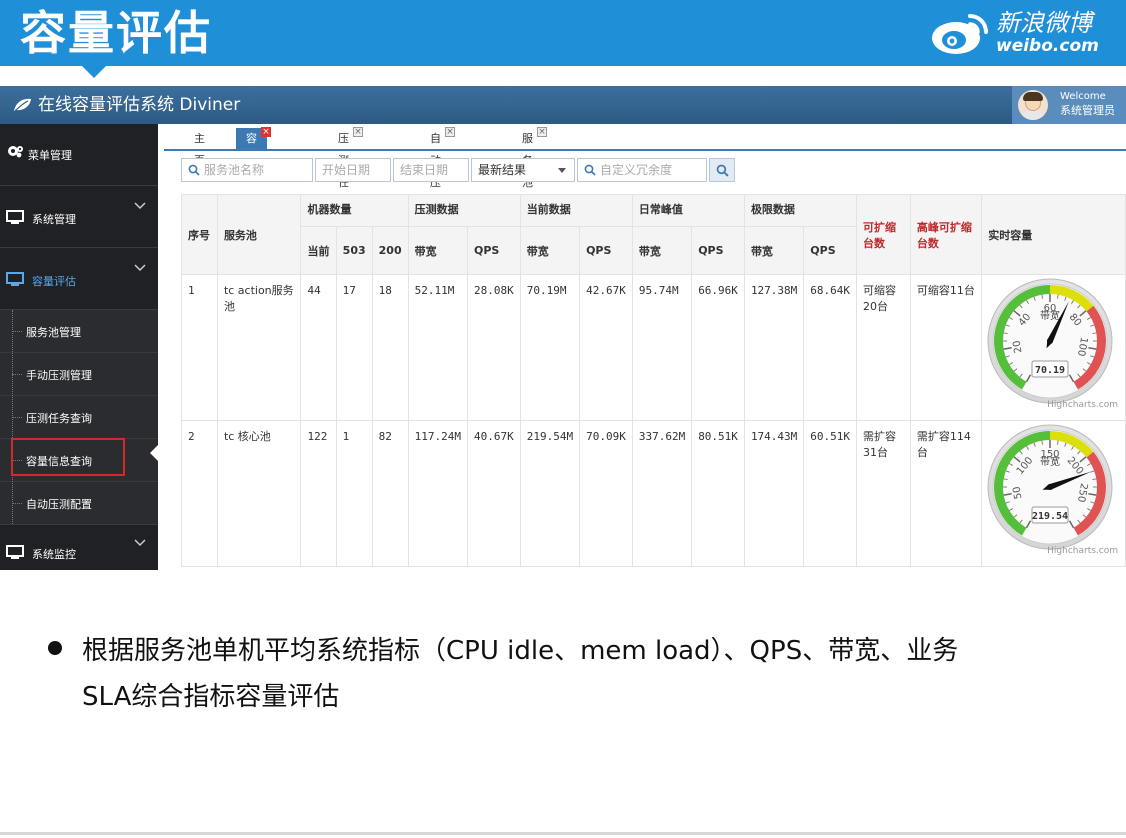 The height and width of the screenshot is (838, 1126). Describe the element at coordinates (79, 279) in the screenshot. I see `sidebar-item-capacity: 容量评估` at that location.